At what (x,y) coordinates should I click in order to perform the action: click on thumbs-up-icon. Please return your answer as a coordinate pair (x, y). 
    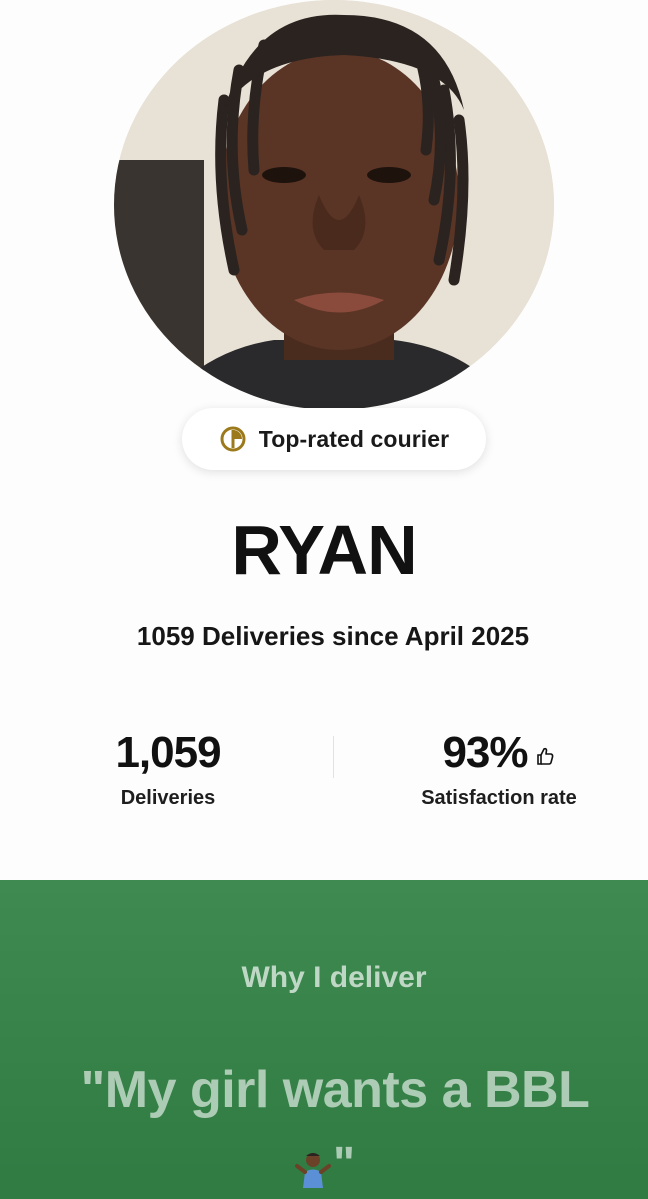
    Looking at the image, I should click on (545, 744).